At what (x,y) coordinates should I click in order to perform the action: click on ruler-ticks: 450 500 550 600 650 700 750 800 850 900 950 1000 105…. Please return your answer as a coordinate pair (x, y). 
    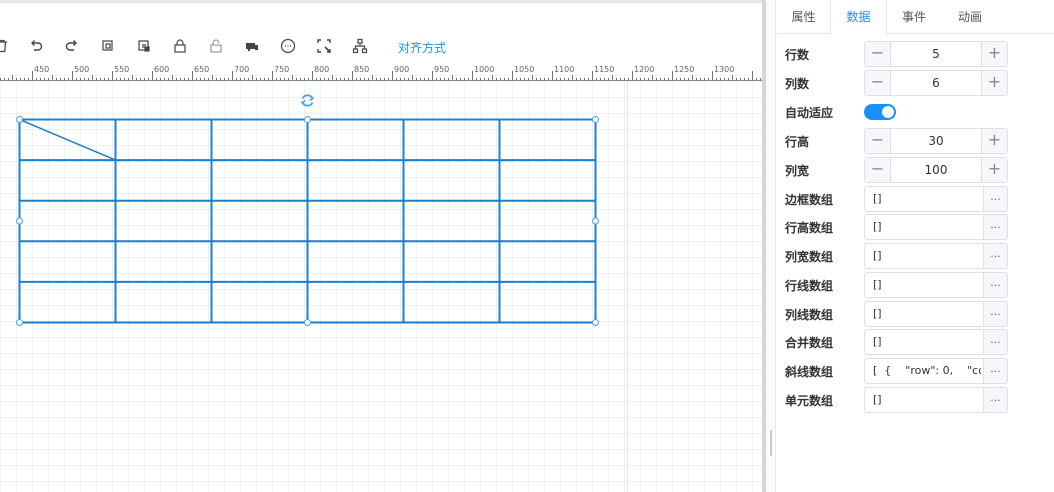
    Looking at the image, I should click on (380, 72).